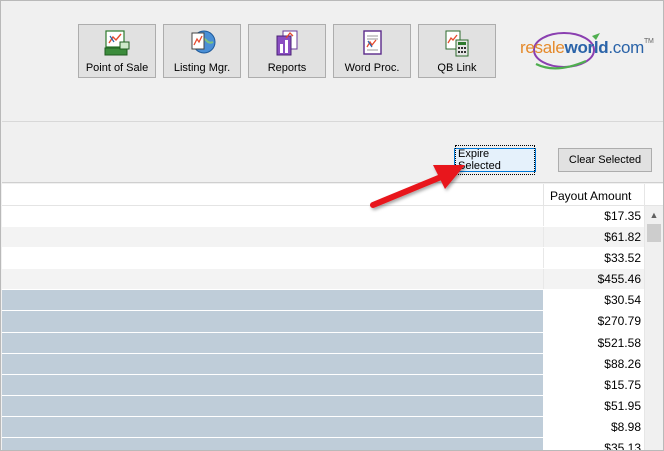 Image resolution: width=664 pixels, height=451 pixels. I want to click on table-row: $17.35, so click(323, 217).